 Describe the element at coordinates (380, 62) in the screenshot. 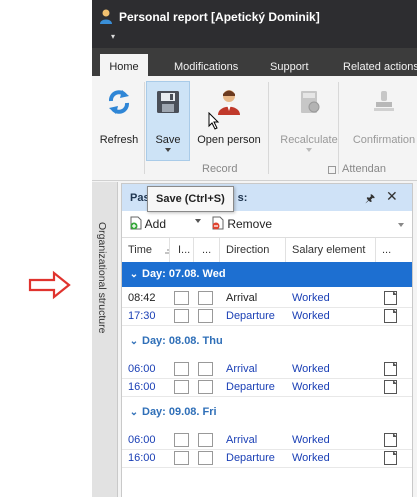

I see `tab-related-actions: Related actions` at that location.